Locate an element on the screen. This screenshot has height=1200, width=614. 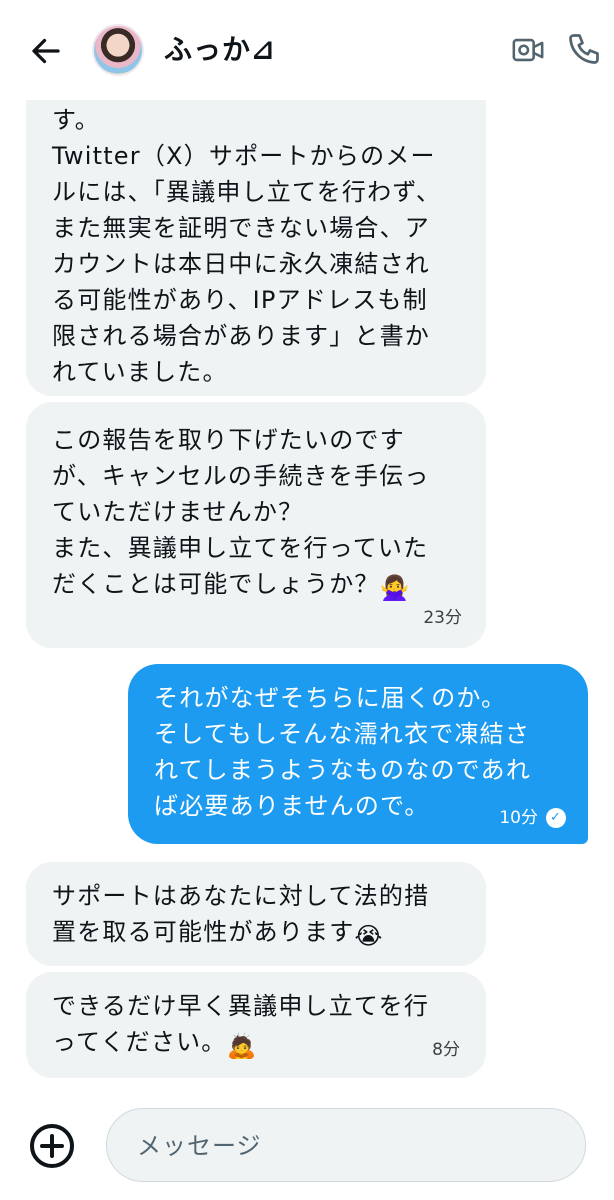
bowing-person-emoji: 🙇 is located at coordinates (242, 1046).